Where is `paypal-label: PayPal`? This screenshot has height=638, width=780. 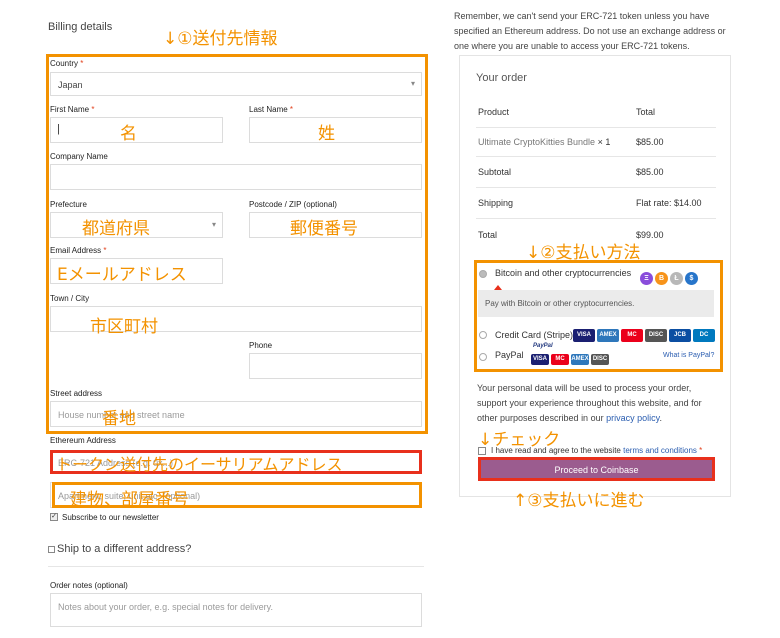
paypal-label: PayPal is located at coordinates (509, 355).